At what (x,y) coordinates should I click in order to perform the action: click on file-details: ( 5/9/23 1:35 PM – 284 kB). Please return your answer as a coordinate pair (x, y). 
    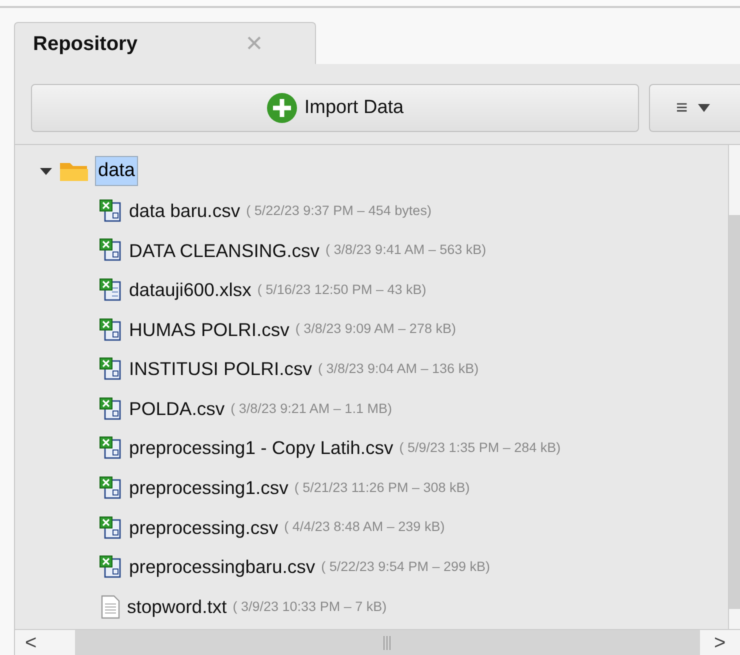
    Looking at the image, I should click on (480, 448).